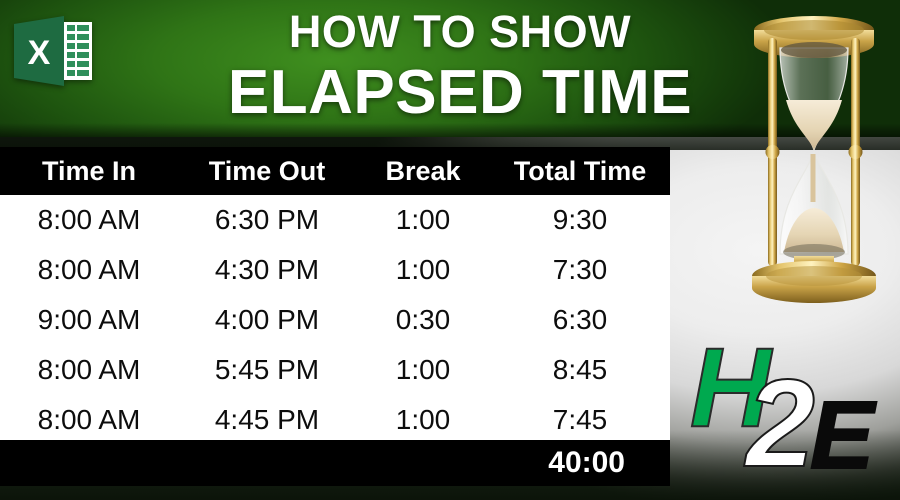 This screenshot has width=900, height=500. What do you see at coordinates (423, 170) in the screenshot?
I see `column-header-break: Break` at bounding box center [423, 170].